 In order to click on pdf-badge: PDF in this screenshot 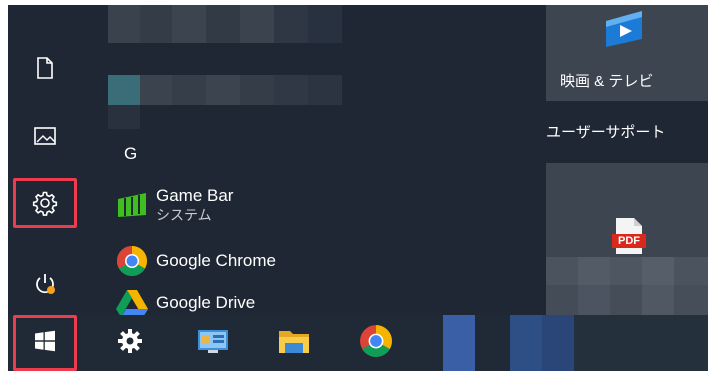, I will do `click(629, 241)`.